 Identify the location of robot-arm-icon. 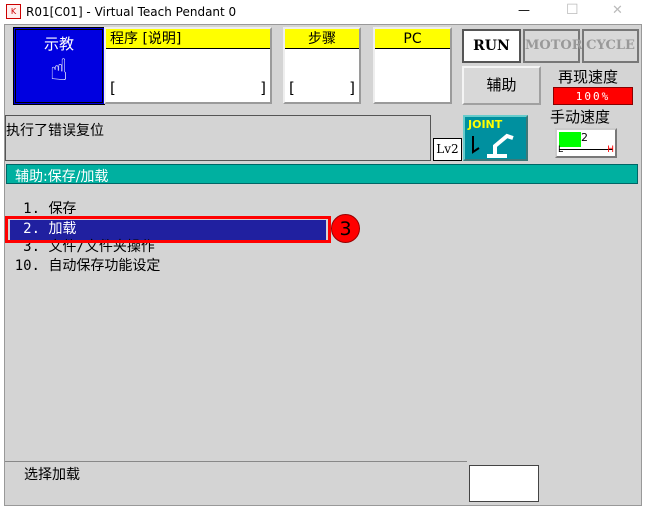
(493, 145).